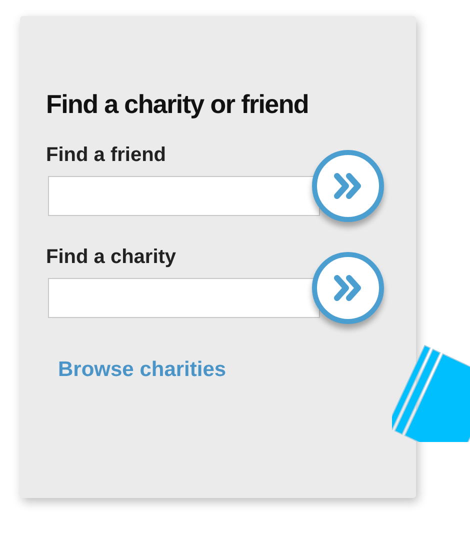 Image resolution: width=470 pixels, height=534 pixels. I want to click on field-label: Find a friend, so click(106, 155).